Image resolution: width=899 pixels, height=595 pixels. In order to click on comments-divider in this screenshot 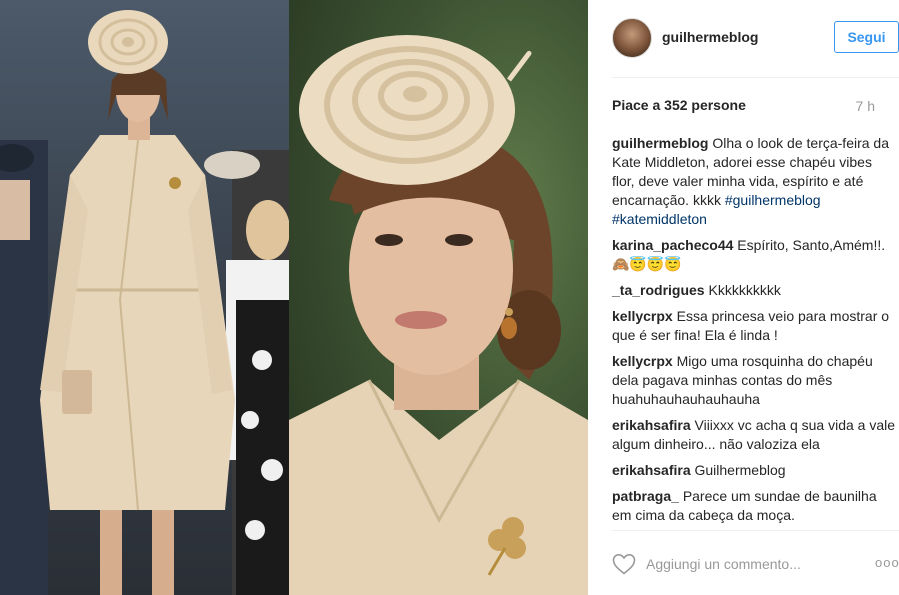, I will do `click(755, 530)`.